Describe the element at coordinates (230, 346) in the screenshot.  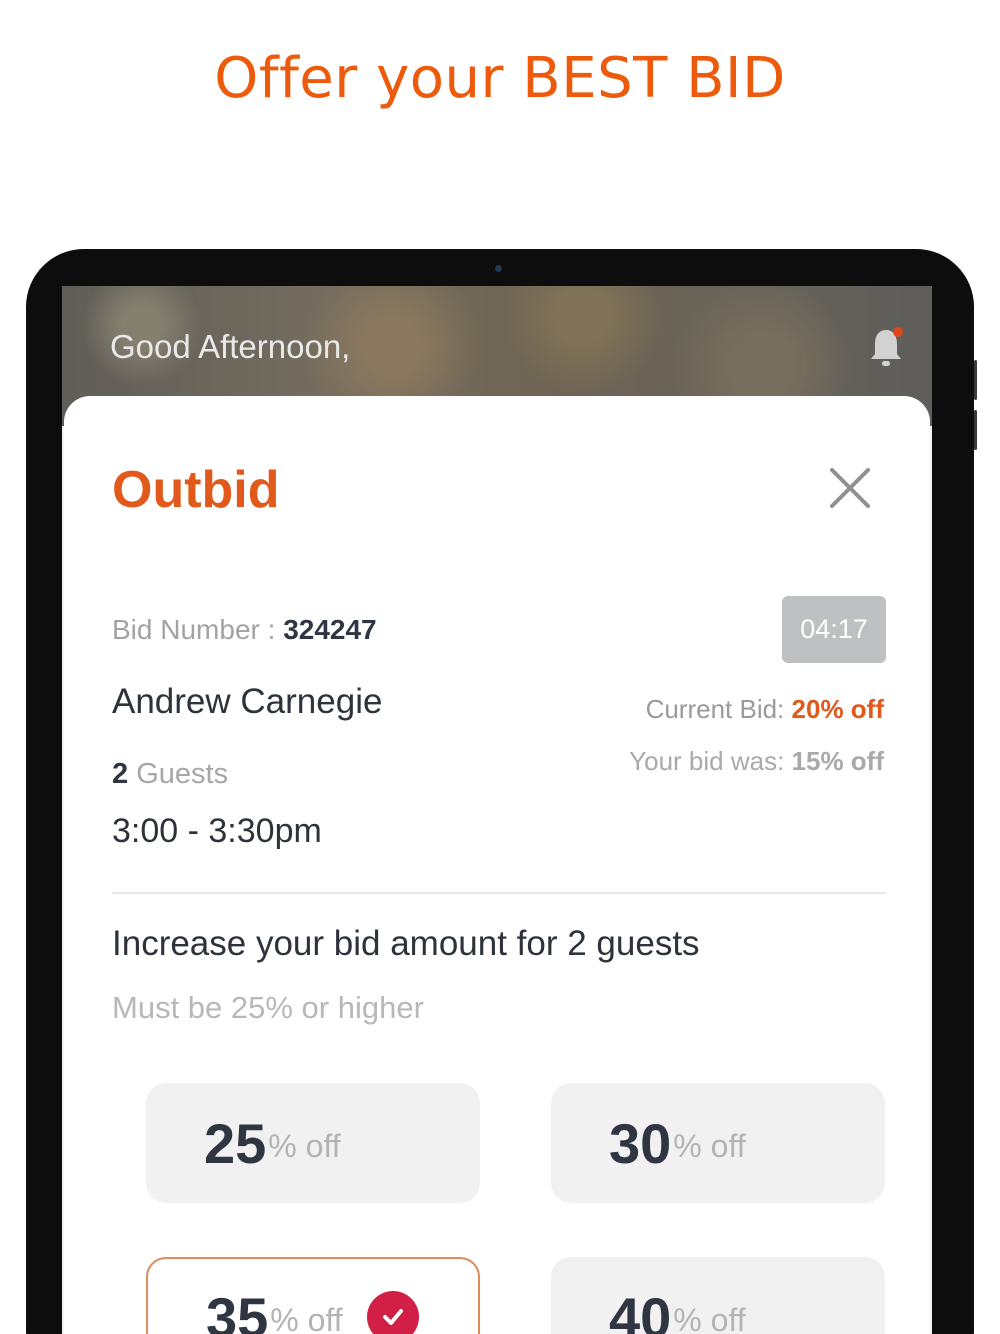
I see `greeting-text: Good Afternoon,` at that location.